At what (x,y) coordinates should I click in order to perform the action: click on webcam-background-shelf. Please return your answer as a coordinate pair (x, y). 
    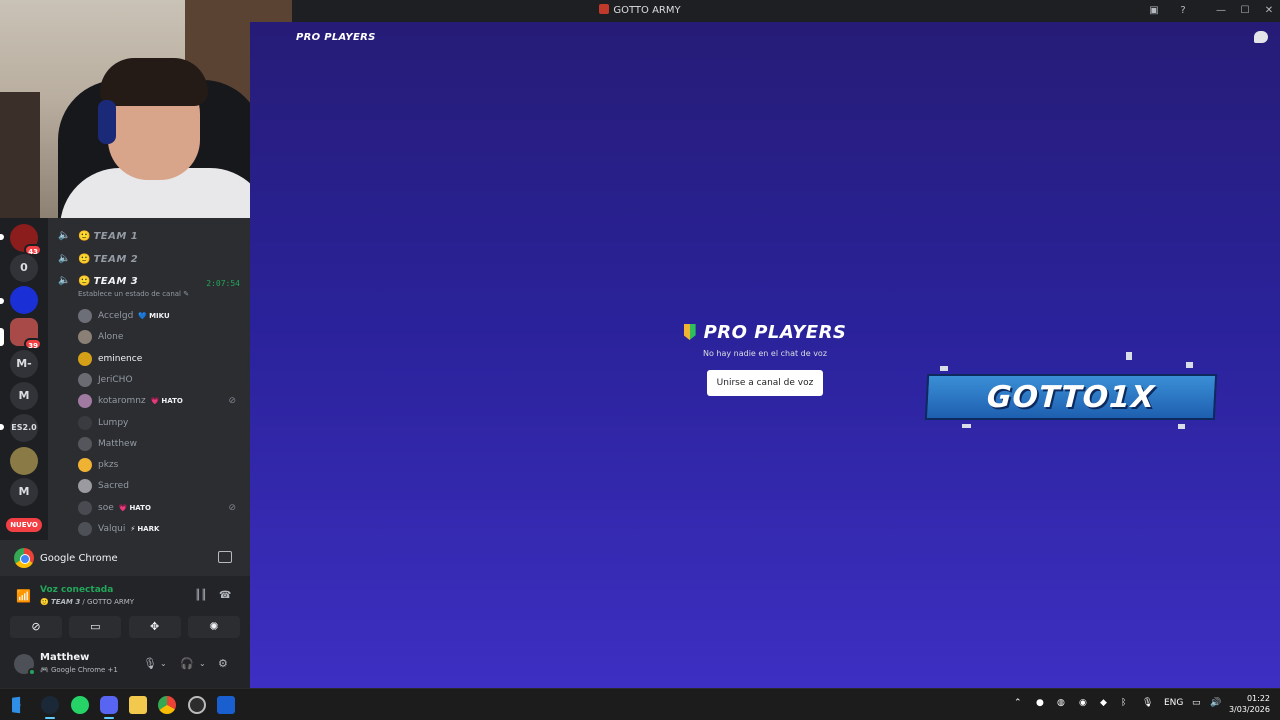
    Looking at the image, I should click on (20, 155).